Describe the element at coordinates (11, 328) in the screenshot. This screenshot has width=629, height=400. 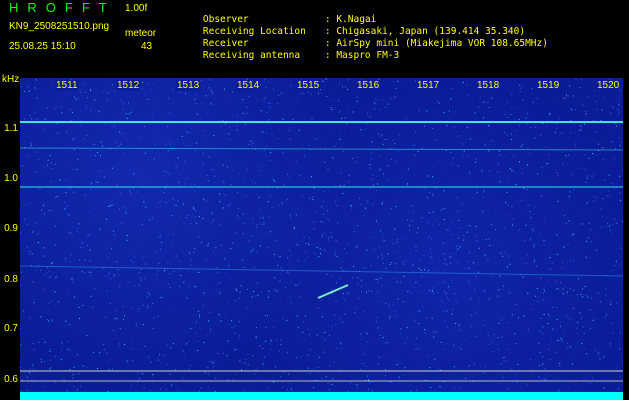
I see `y-tick: 0.7` at that location.